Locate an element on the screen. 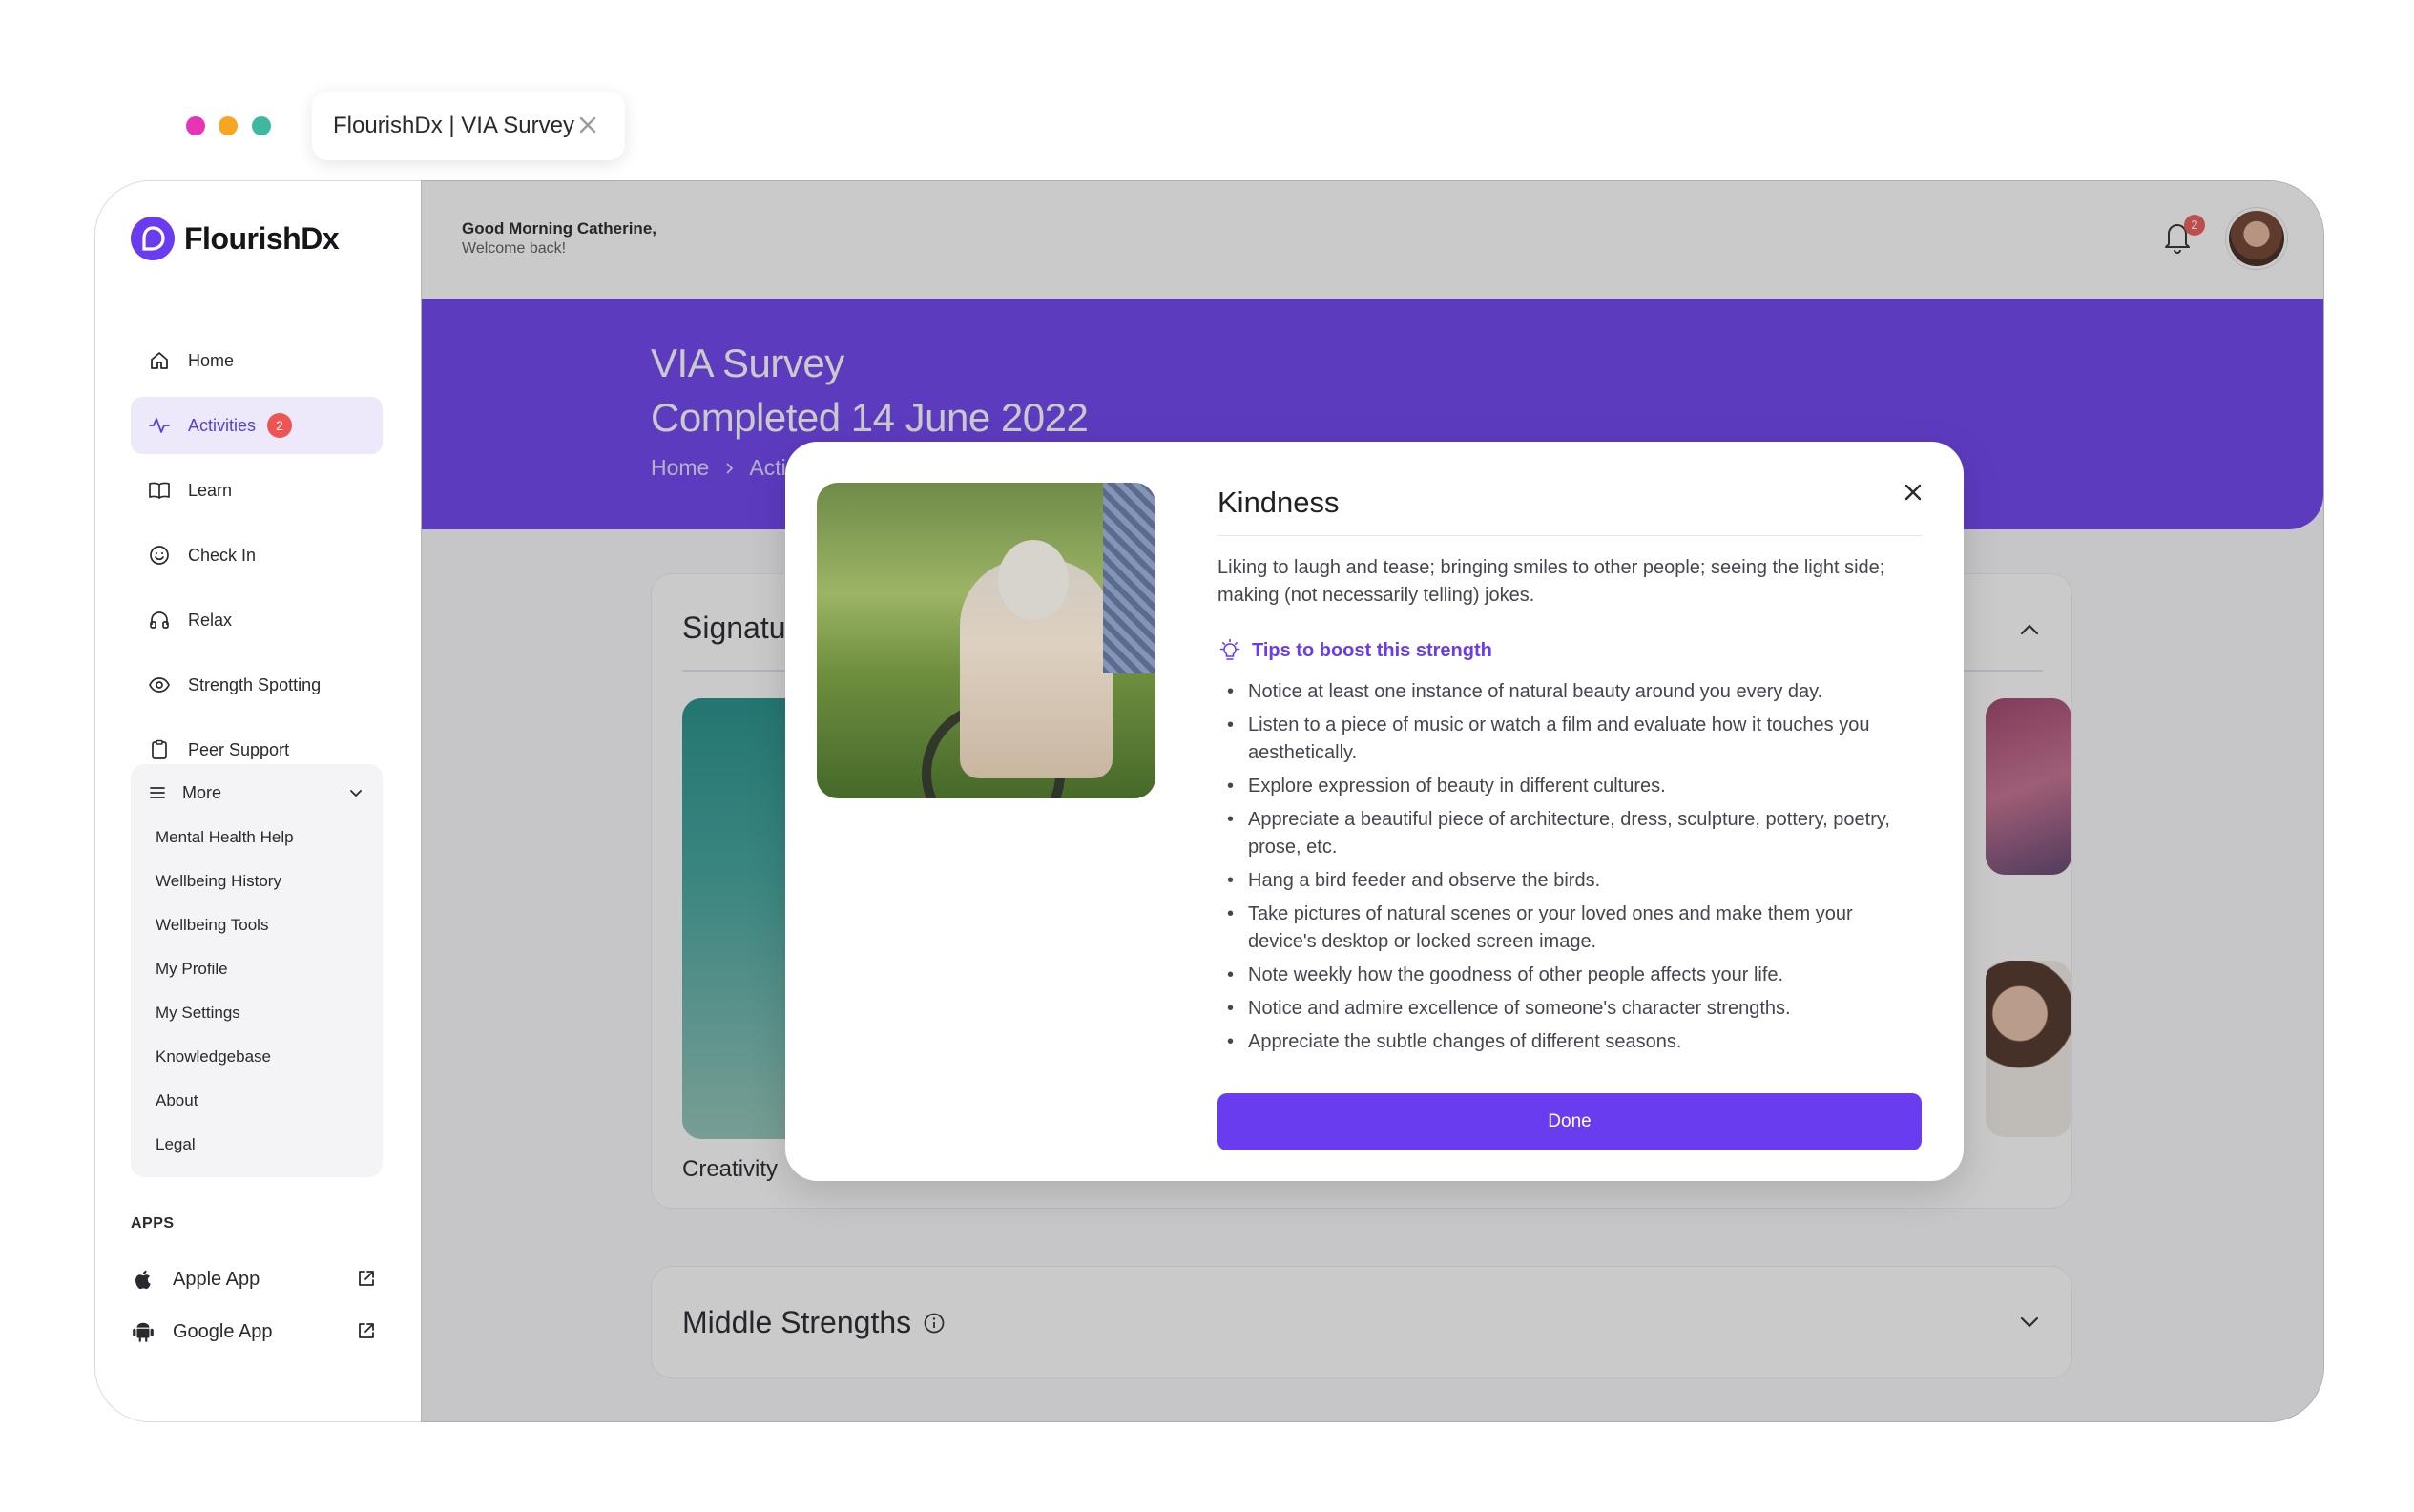  apple-icon is located at coordinates (143, 1280).